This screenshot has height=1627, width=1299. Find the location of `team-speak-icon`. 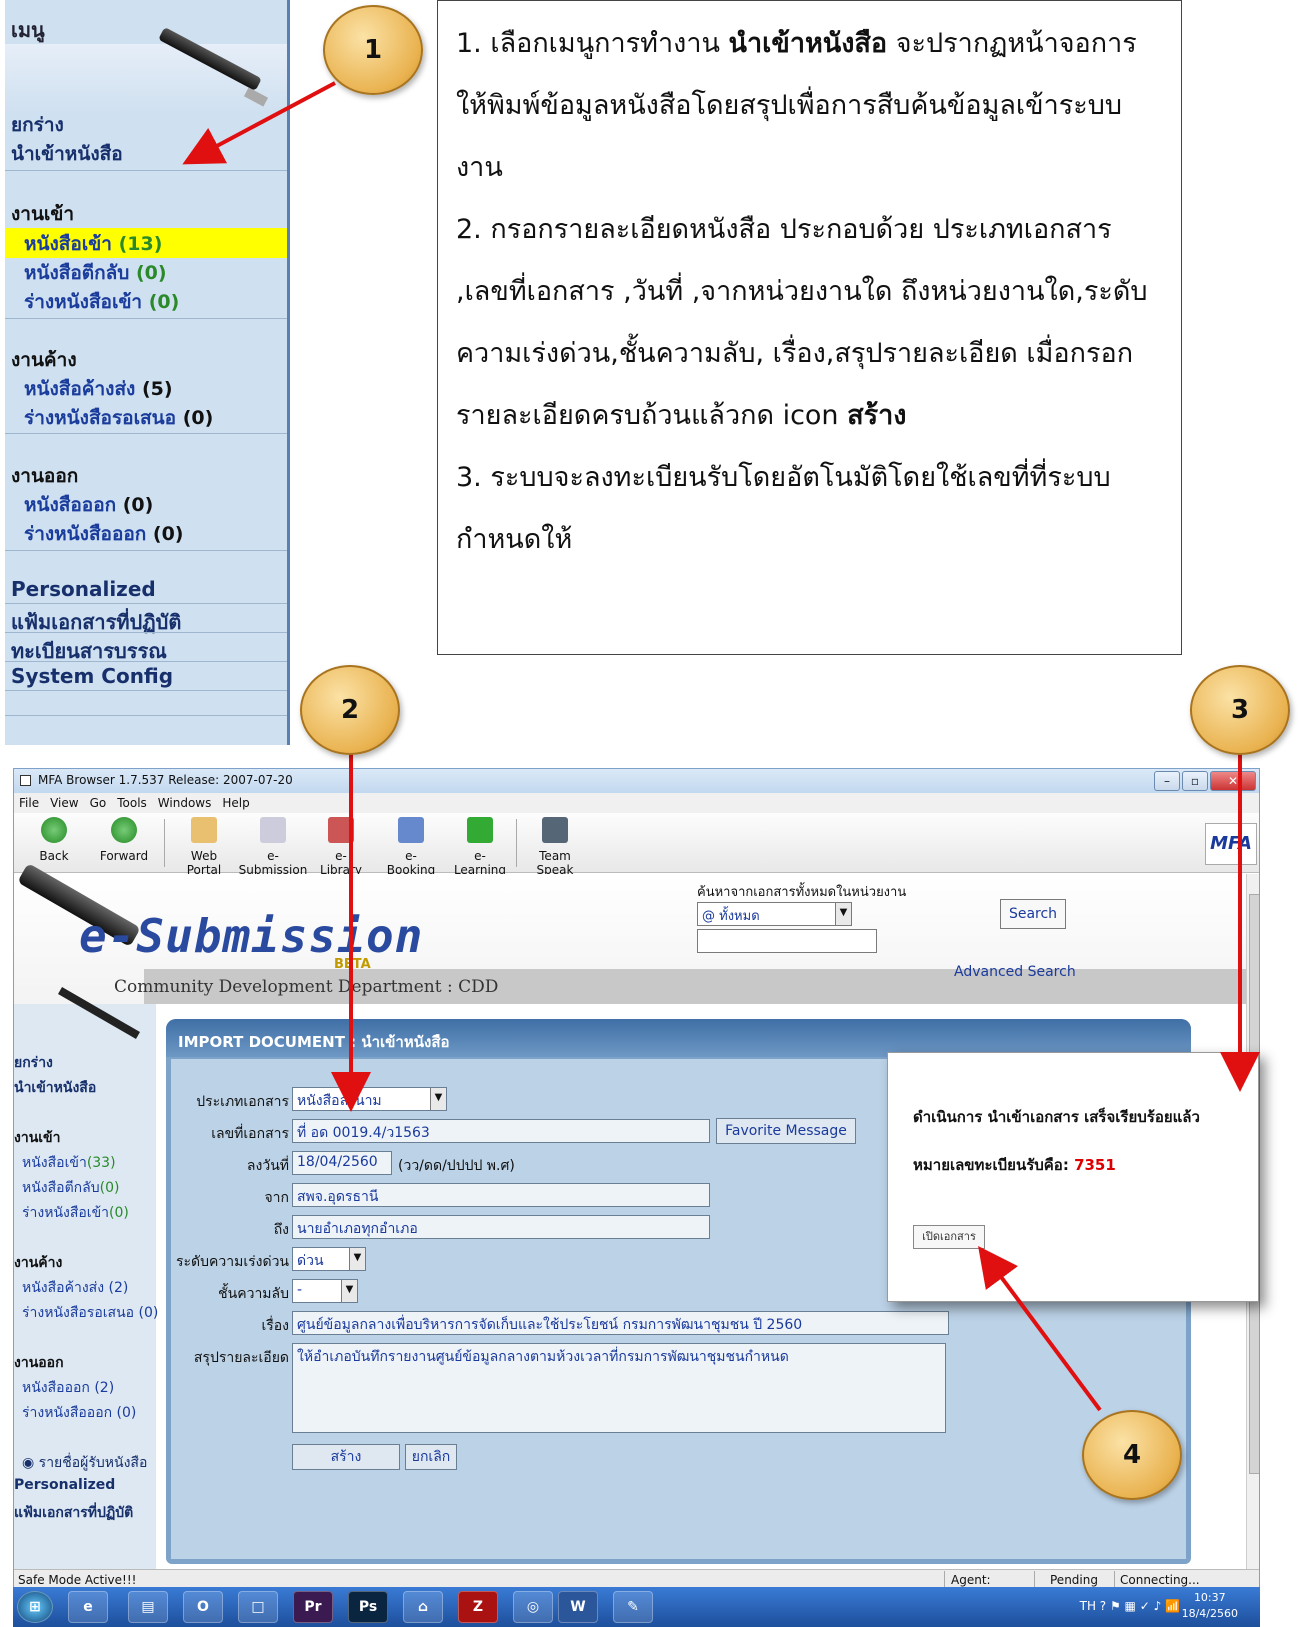

team-speak-icon is located at coordinates (555, 830).